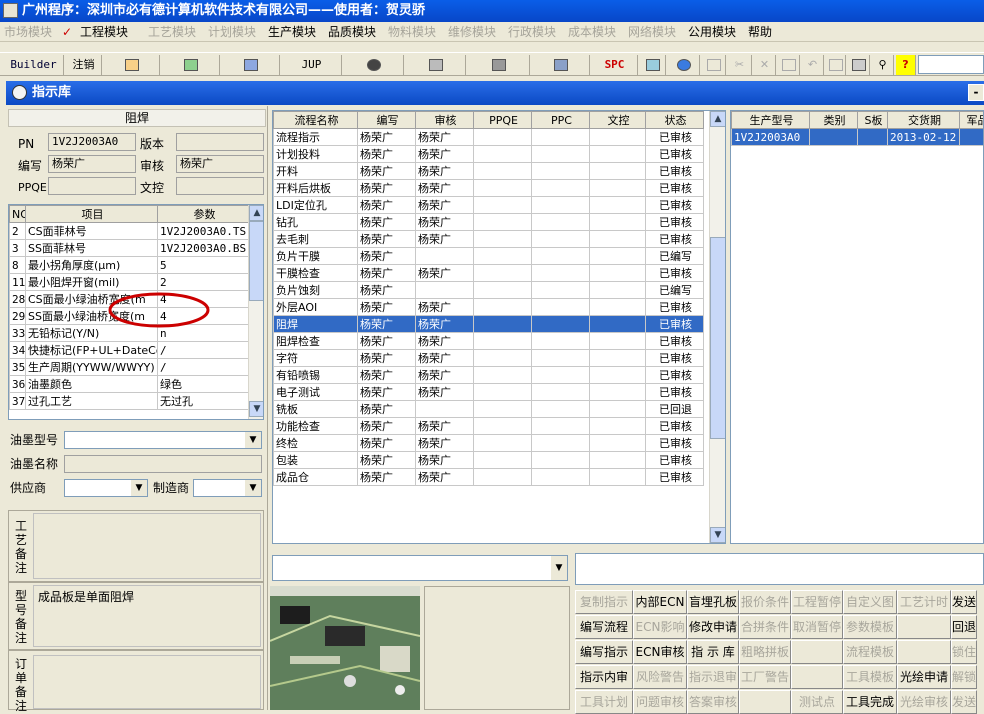 This screenshot has height=714, width=984. Describe the element at coordinates (660, 652) in the screenshot. I see `action-button: ECN审核` at that location.